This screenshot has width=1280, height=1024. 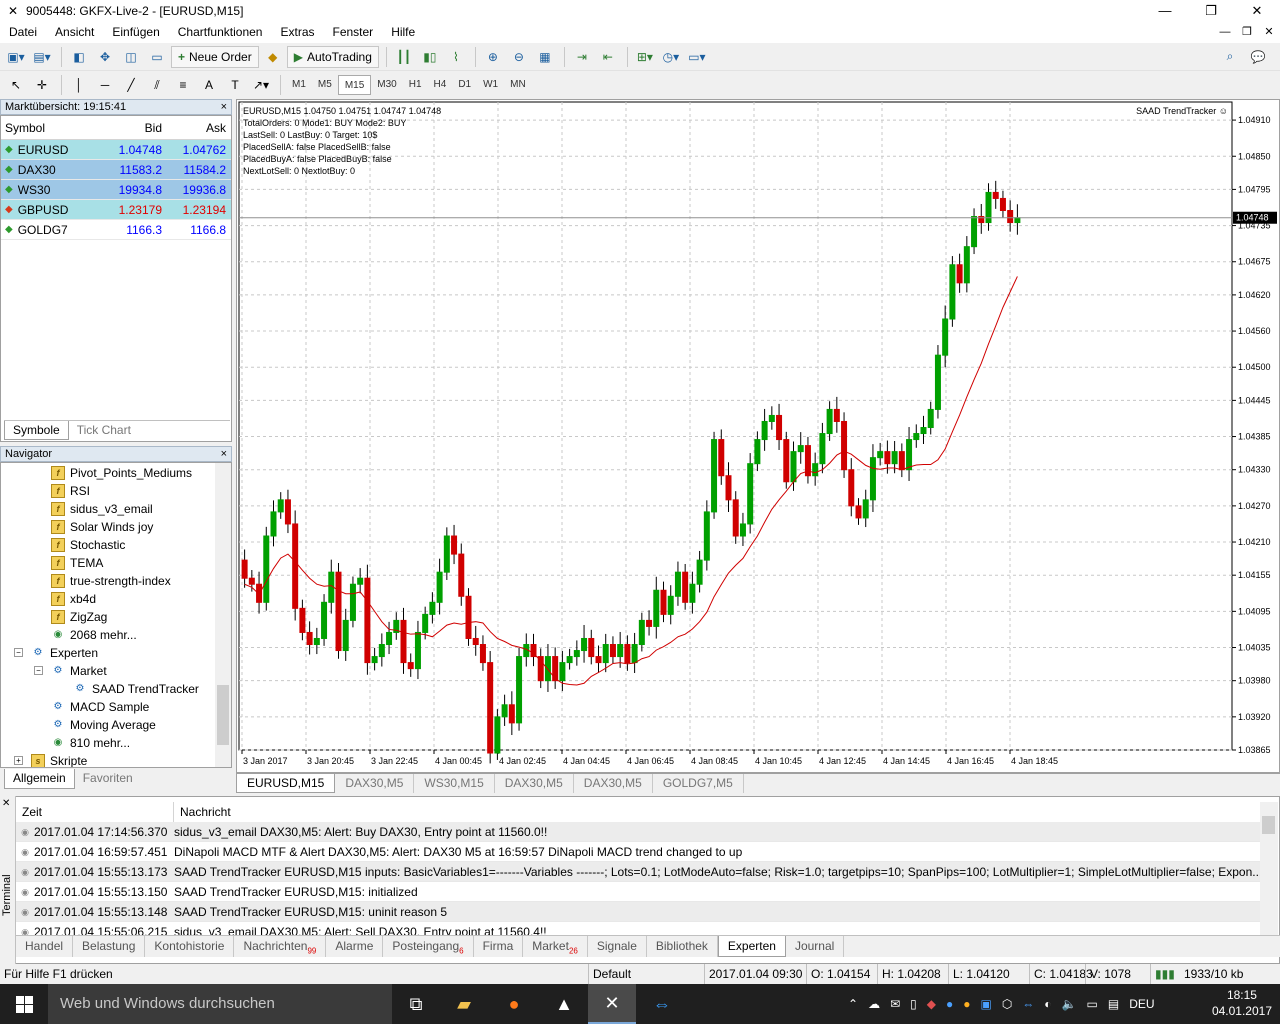 I want to click on timeframe-m30: M30, so click(x=386, y=85).